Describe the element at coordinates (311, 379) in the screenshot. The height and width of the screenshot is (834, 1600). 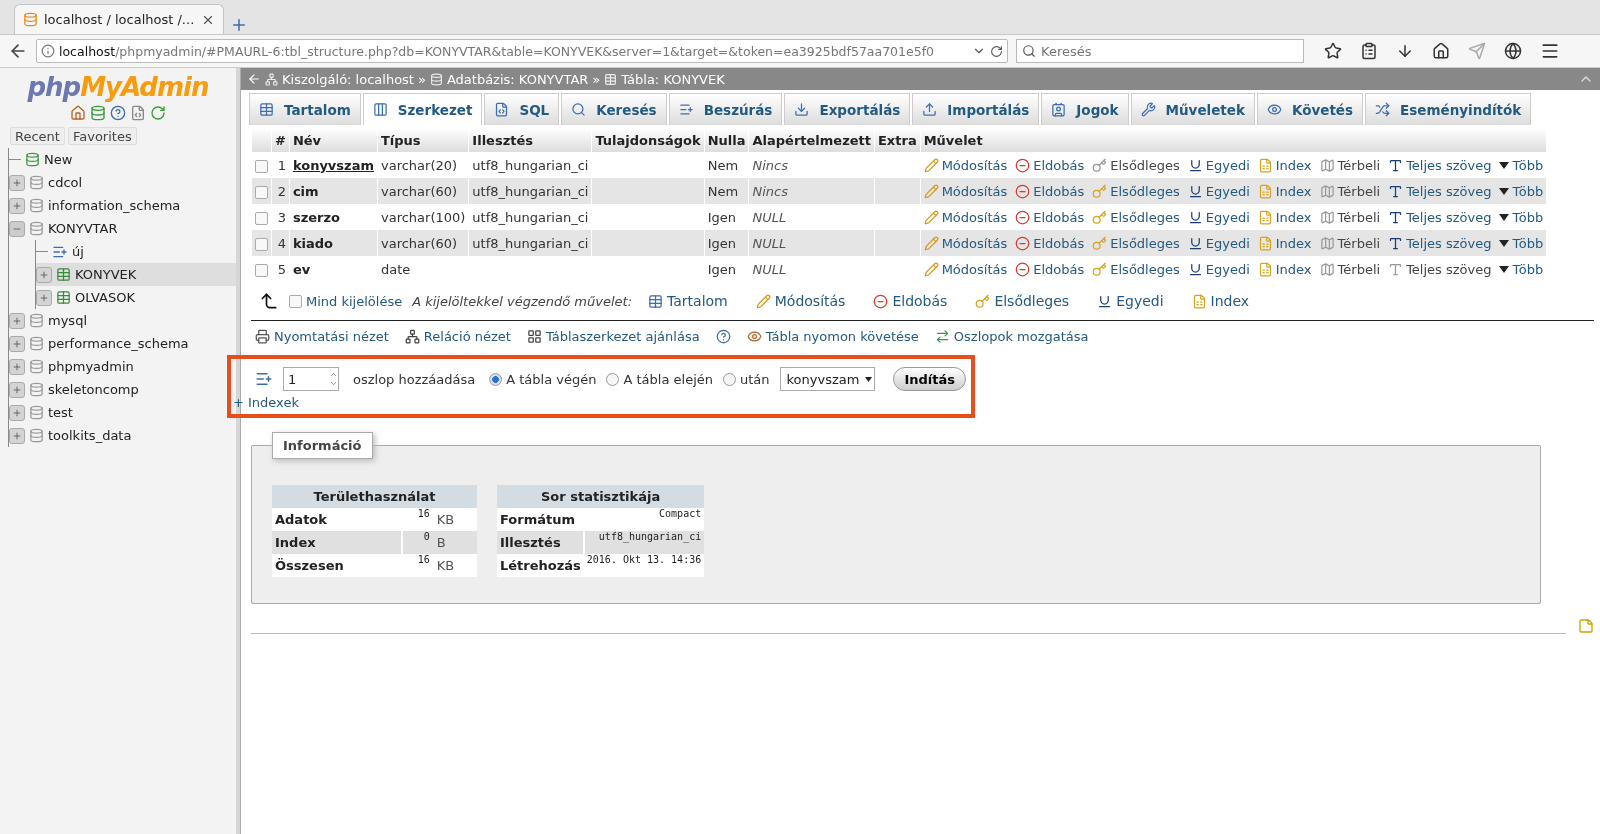
I see `number-field: 1` at that location.